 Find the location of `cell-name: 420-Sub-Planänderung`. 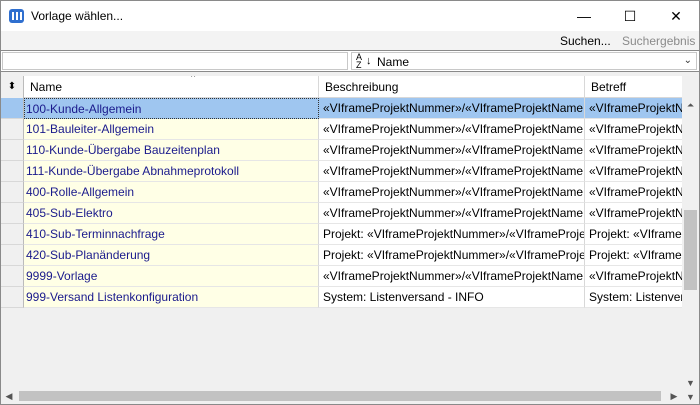

cell-name: 420-Sub-Planänderung is located at coordinates (171, 255).